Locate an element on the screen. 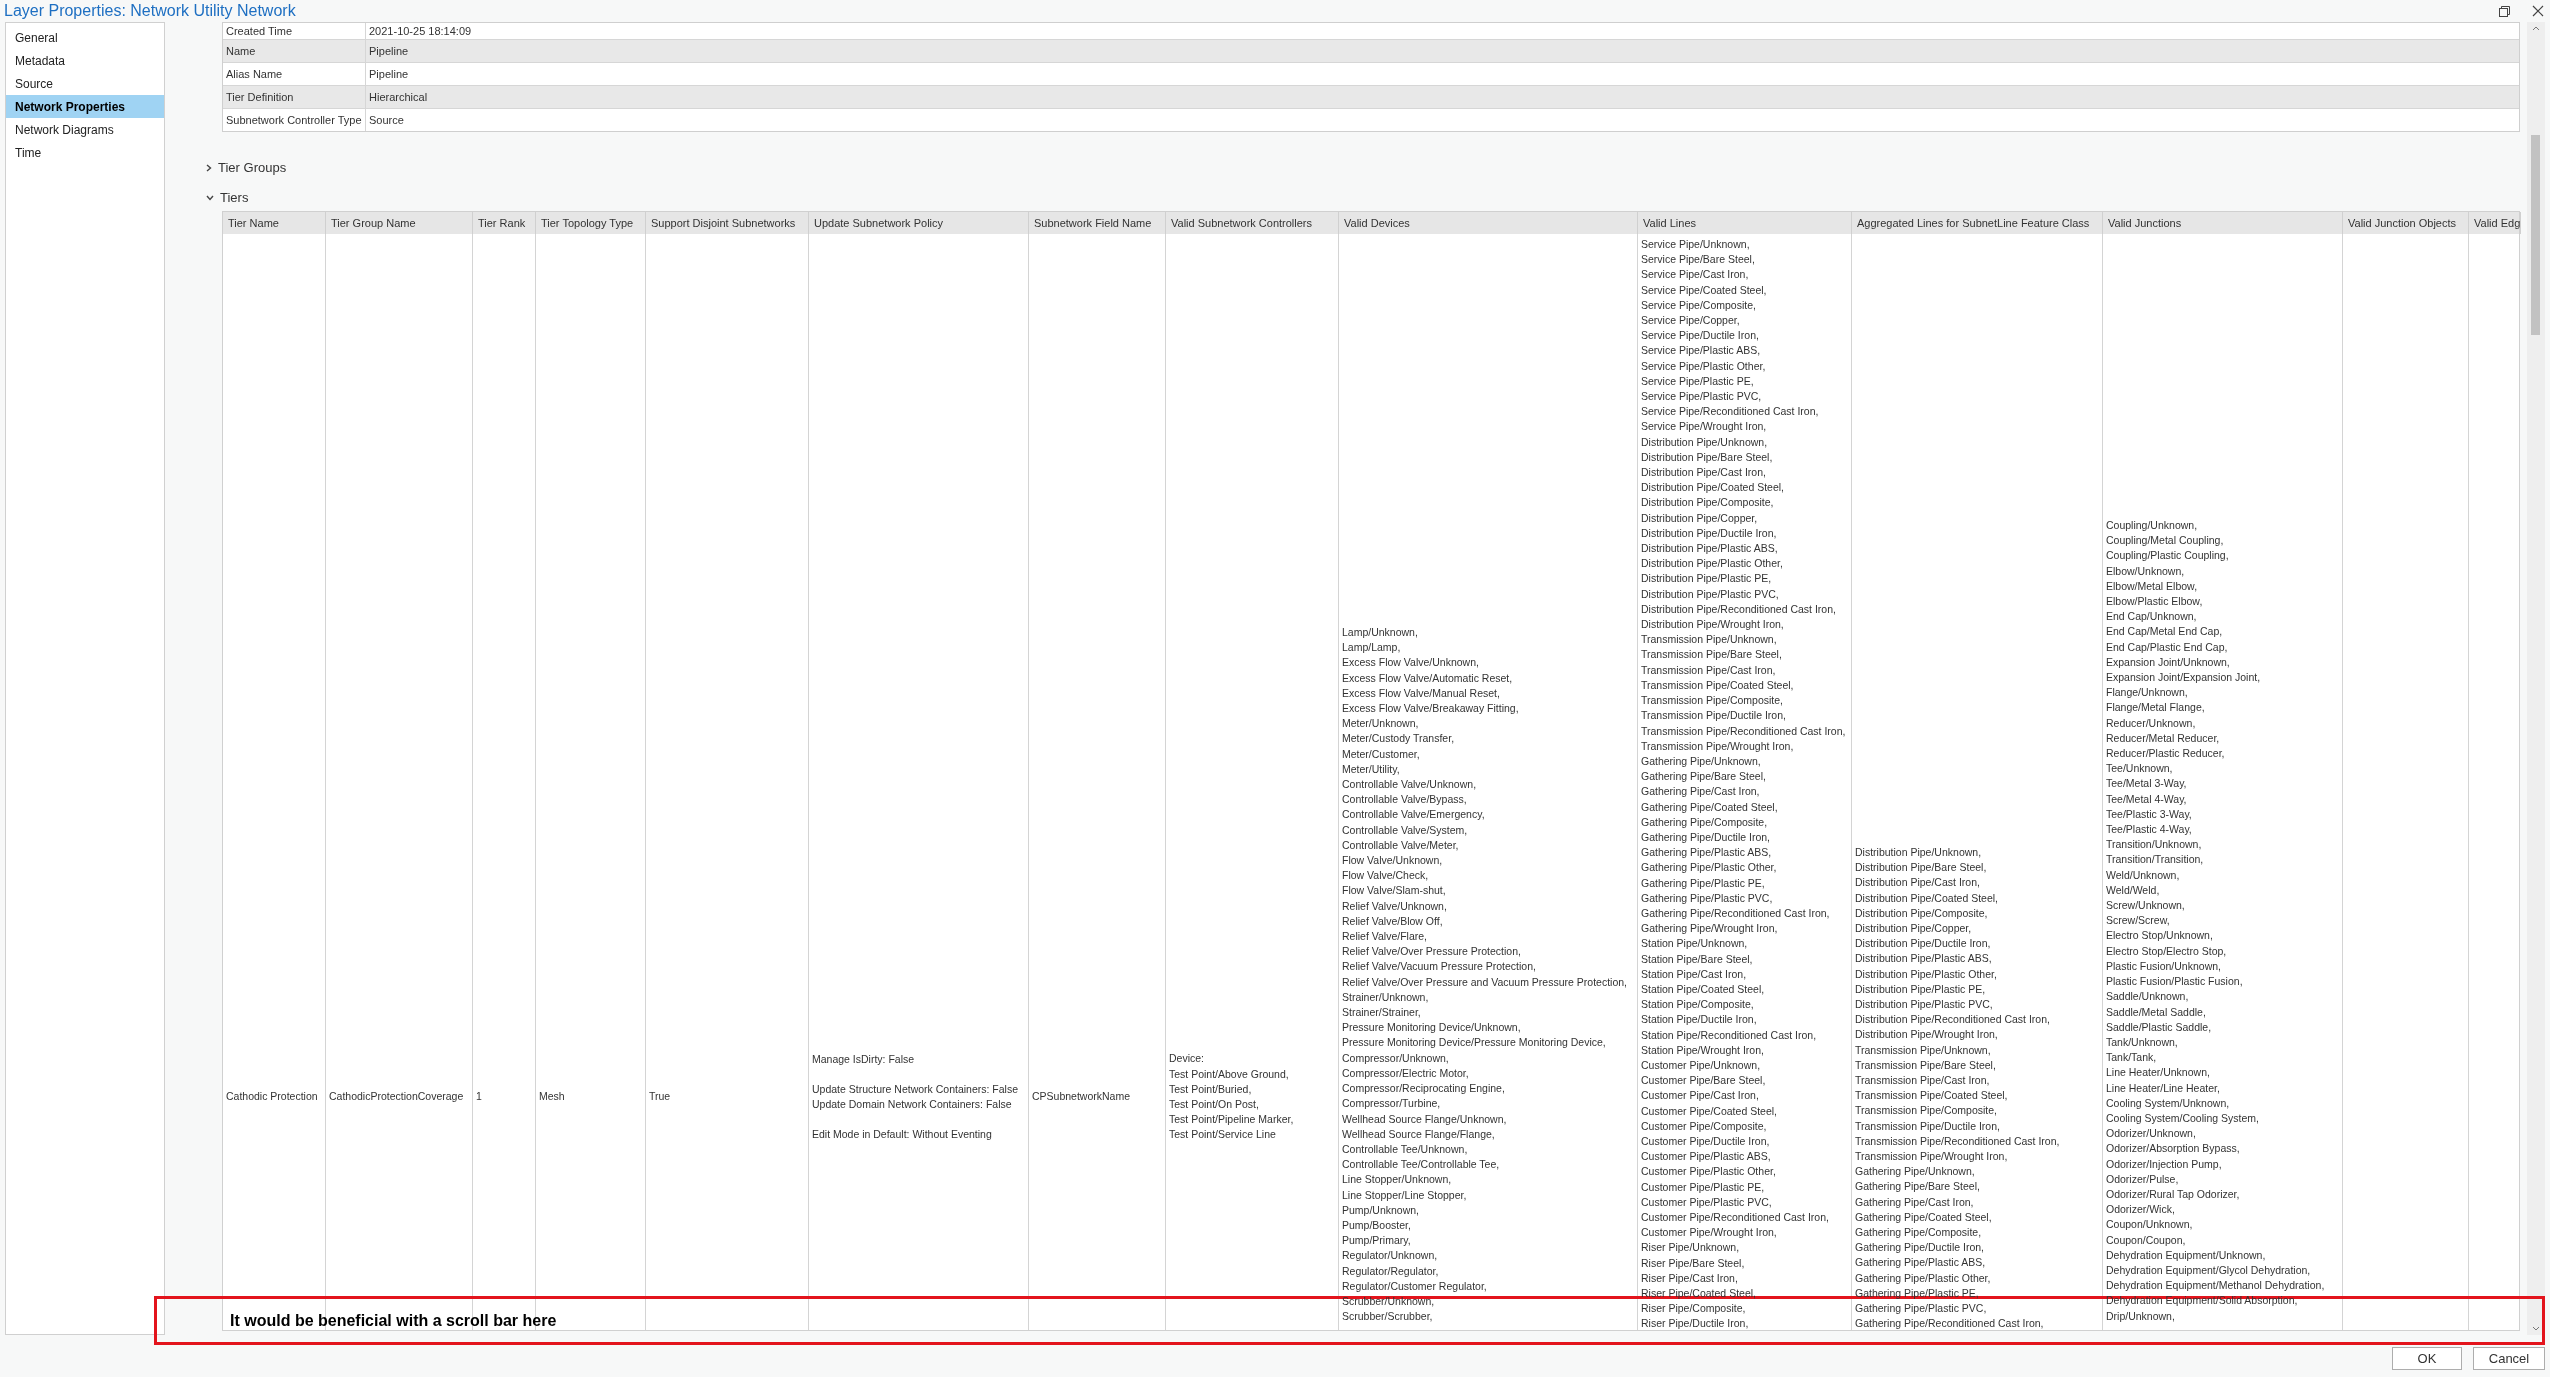 The image size is (2550, 1377). dialog-button: Cancel is located at coordinates (2509, 1358).